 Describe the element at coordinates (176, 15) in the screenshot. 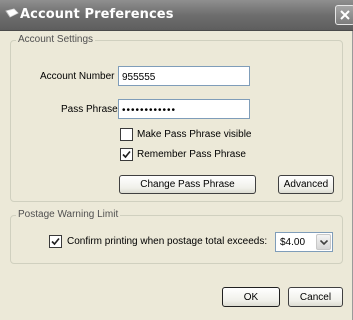

I see `title-bar: Account Preferences` at that location.